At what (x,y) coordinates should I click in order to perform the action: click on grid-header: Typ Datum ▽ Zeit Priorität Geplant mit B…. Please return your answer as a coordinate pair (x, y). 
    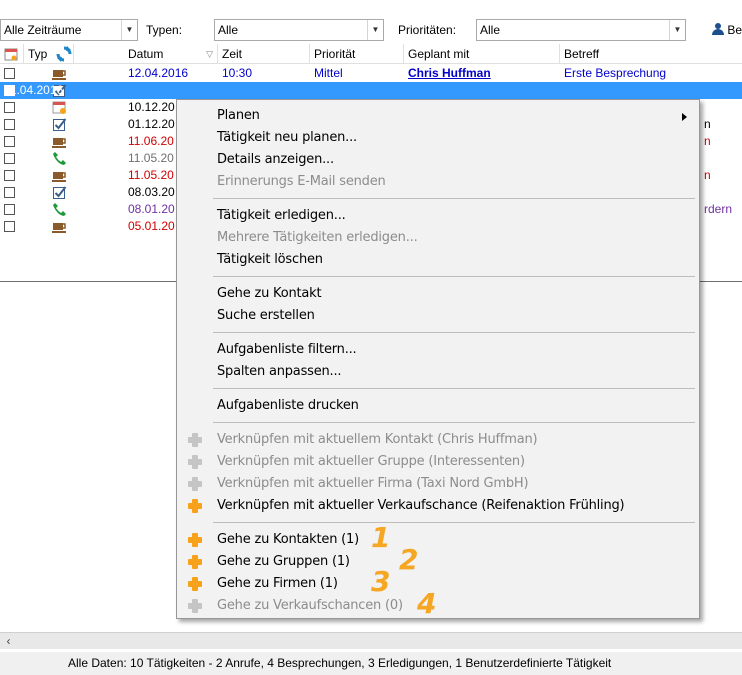
    Looking at the image, I should click on (371, 54).